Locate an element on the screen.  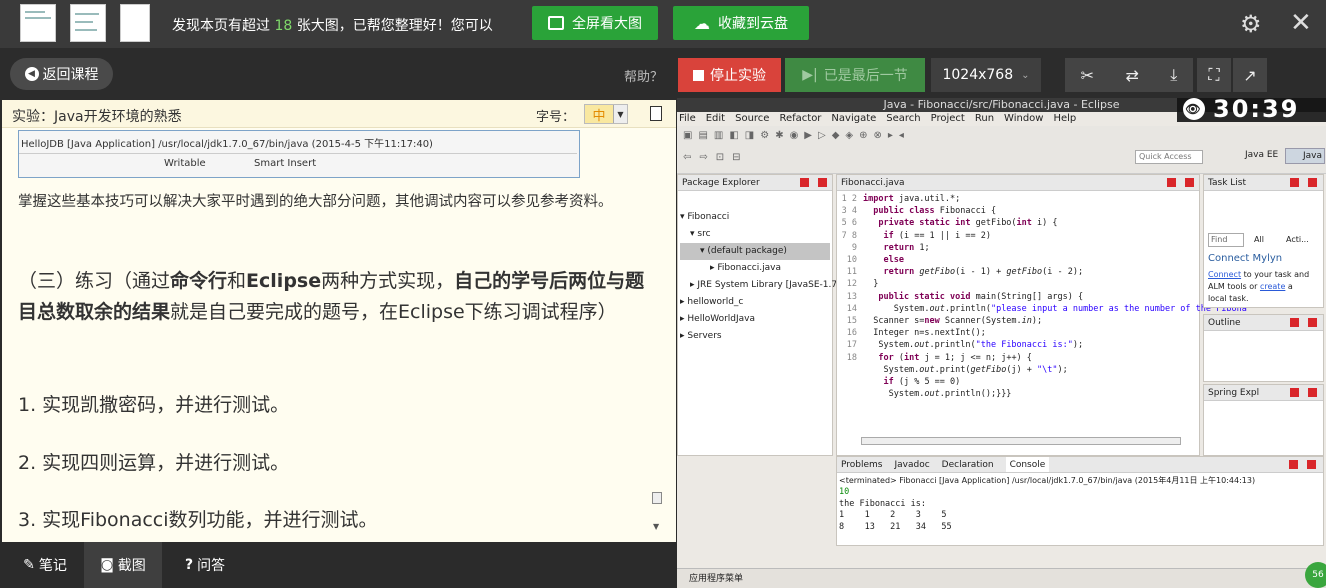
menu-window: Window is located at coordinates (1023, 119).